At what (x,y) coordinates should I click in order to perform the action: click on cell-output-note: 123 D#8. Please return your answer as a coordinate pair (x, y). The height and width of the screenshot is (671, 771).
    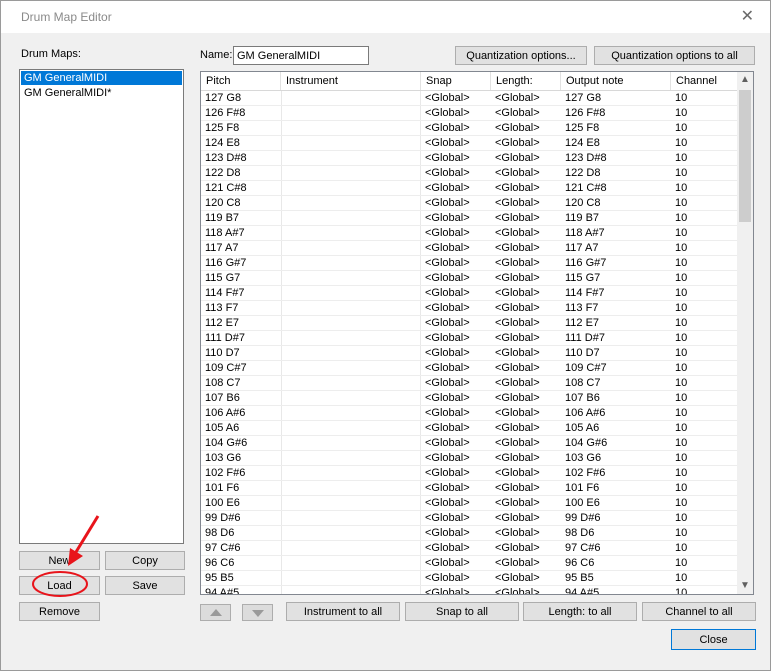
    Looking at the image, I should click on (616, 158).